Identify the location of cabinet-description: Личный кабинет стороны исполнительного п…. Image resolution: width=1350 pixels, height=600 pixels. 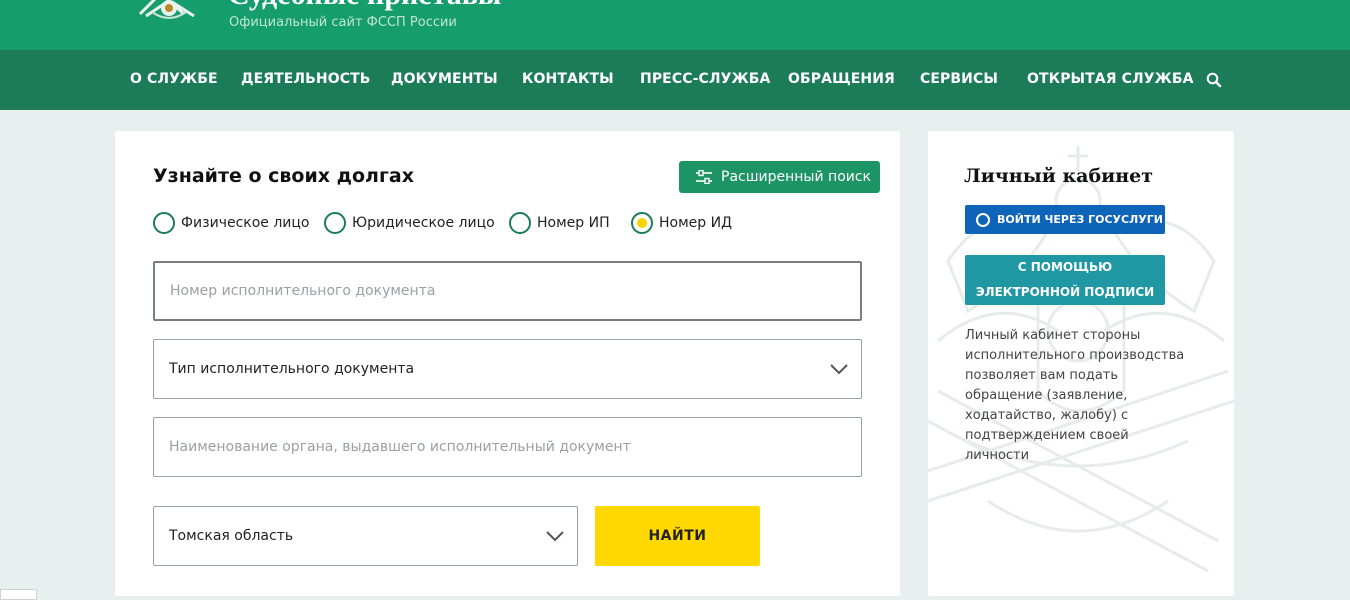
(1075, 395).